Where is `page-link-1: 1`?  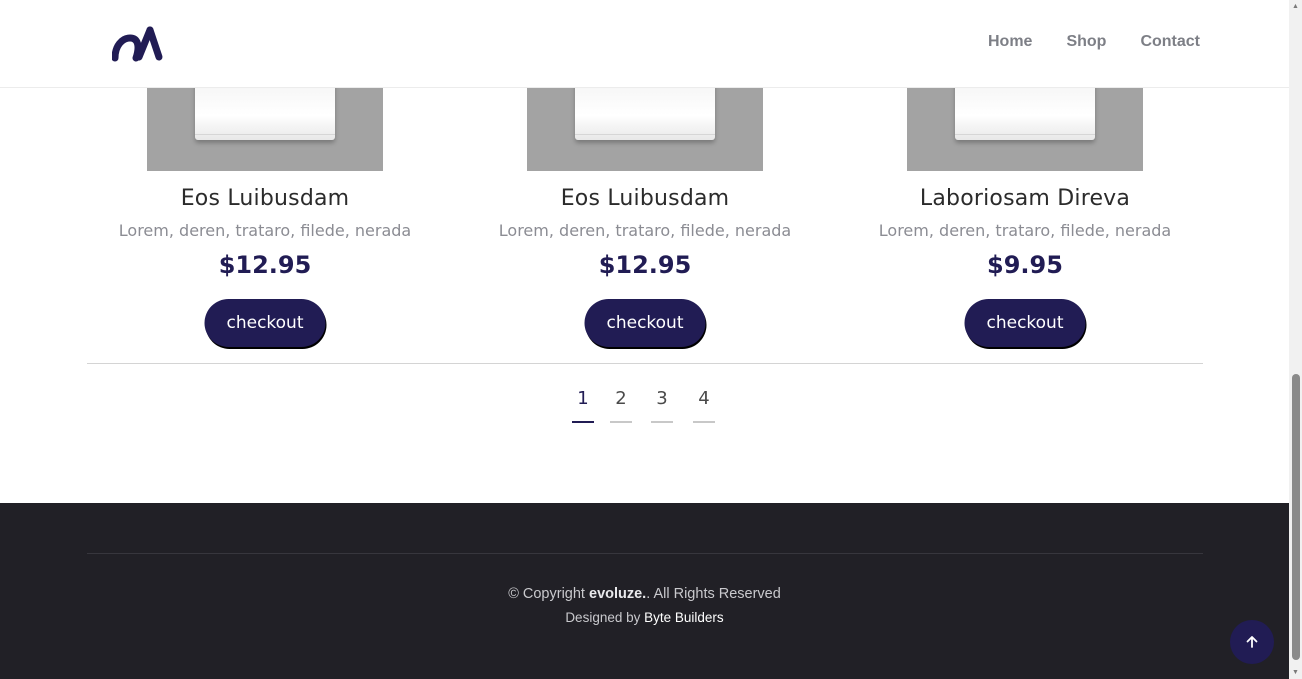
page-link-1: 1 is located at coordinates (583, 405).